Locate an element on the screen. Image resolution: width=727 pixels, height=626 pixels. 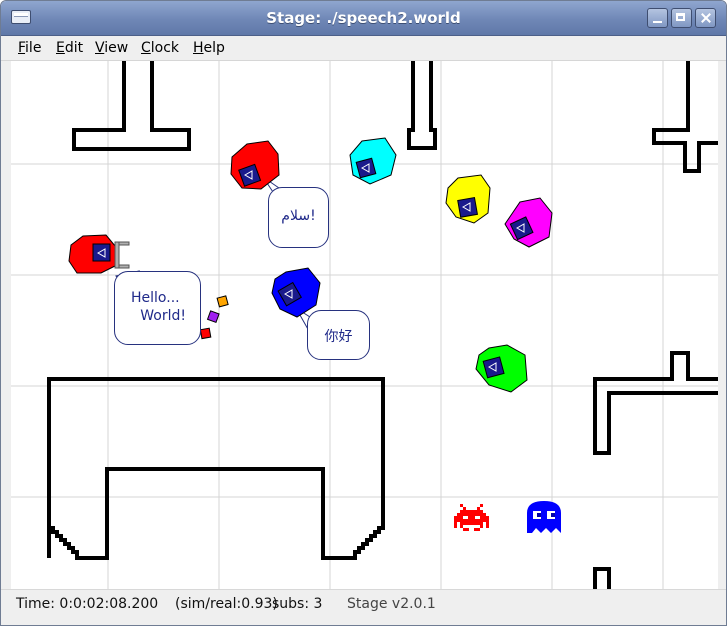
chinese-text: 你好 is located at coordinates (338, 337).